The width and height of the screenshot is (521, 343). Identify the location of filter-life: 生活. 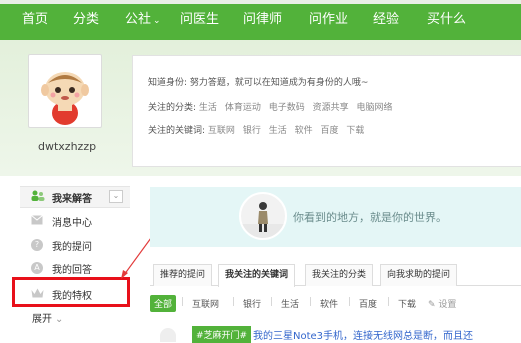
(290, 303).